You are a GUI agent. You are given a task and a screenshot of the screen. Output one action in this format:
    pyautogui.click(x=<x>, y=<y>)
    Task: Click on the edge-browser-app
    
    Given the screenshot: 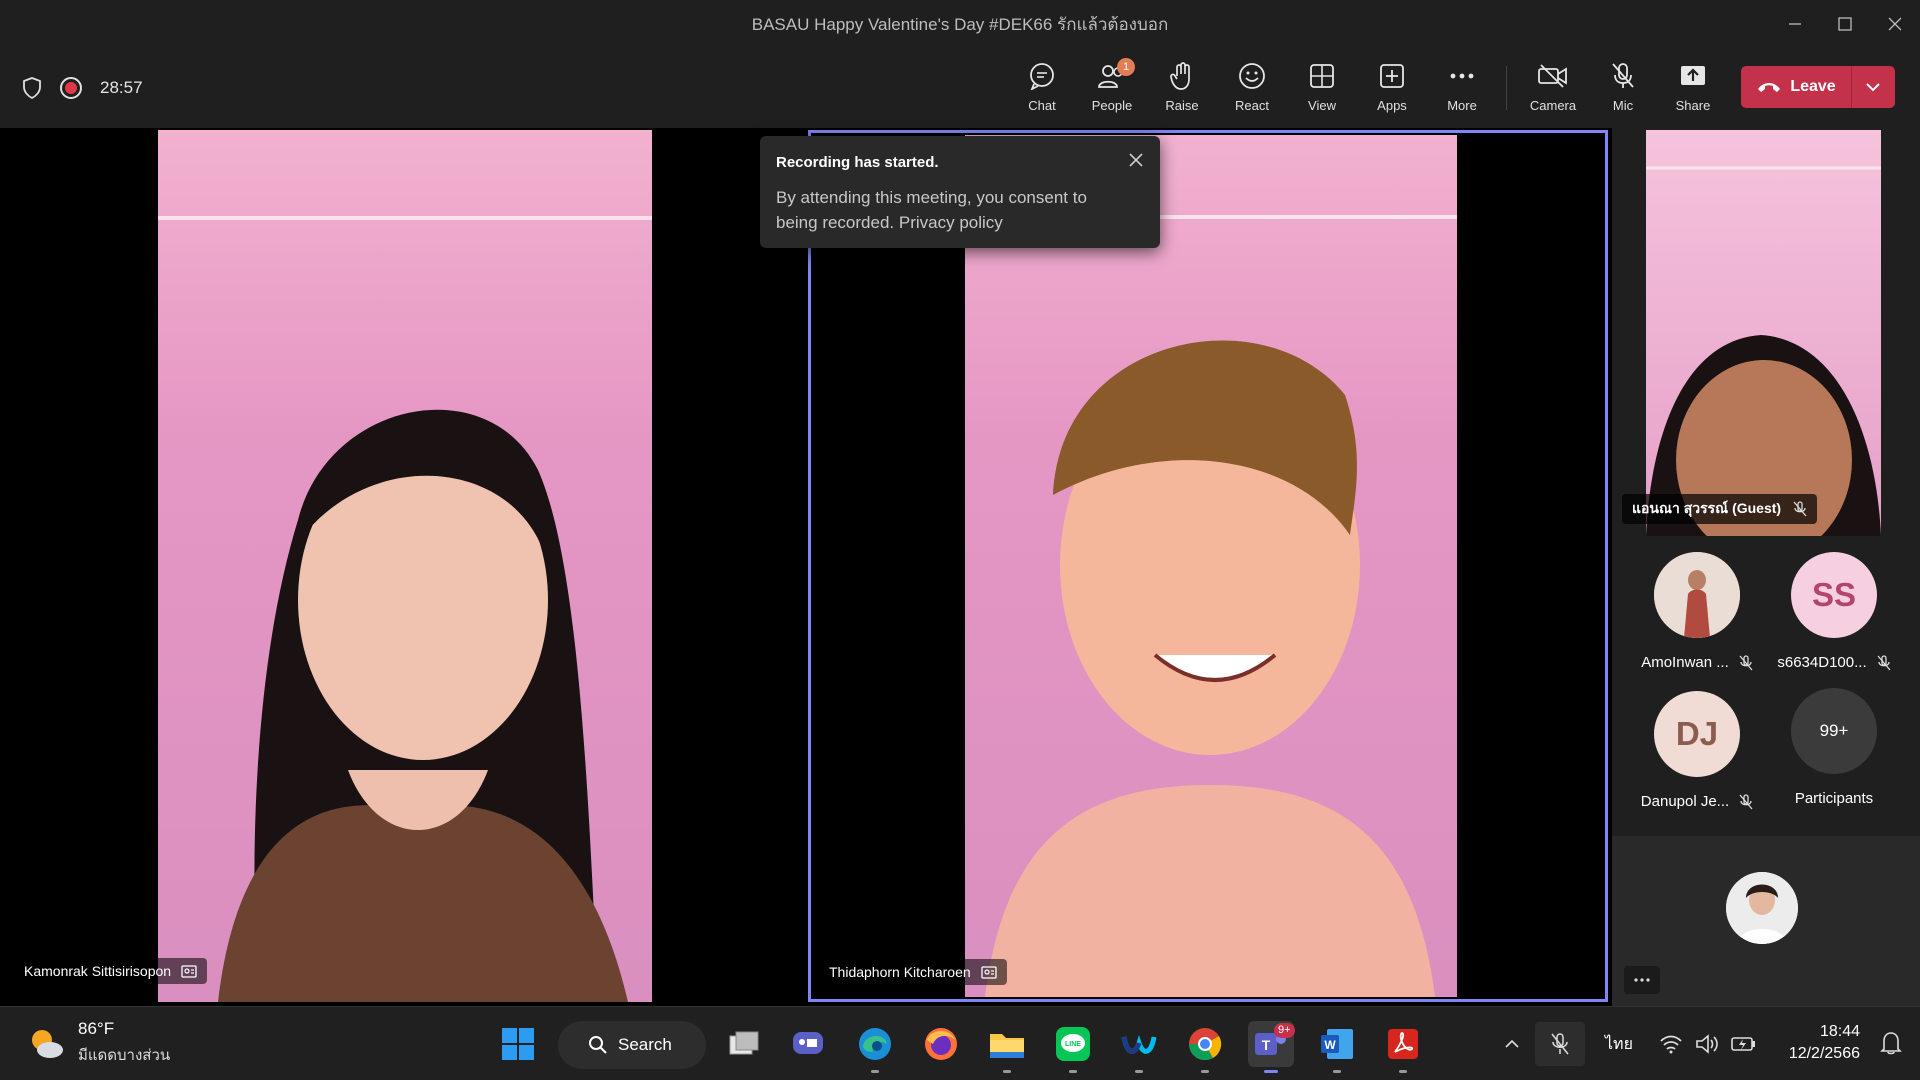 What is the action you would take?
    pyautogui.click(x=875, y=1047)
    